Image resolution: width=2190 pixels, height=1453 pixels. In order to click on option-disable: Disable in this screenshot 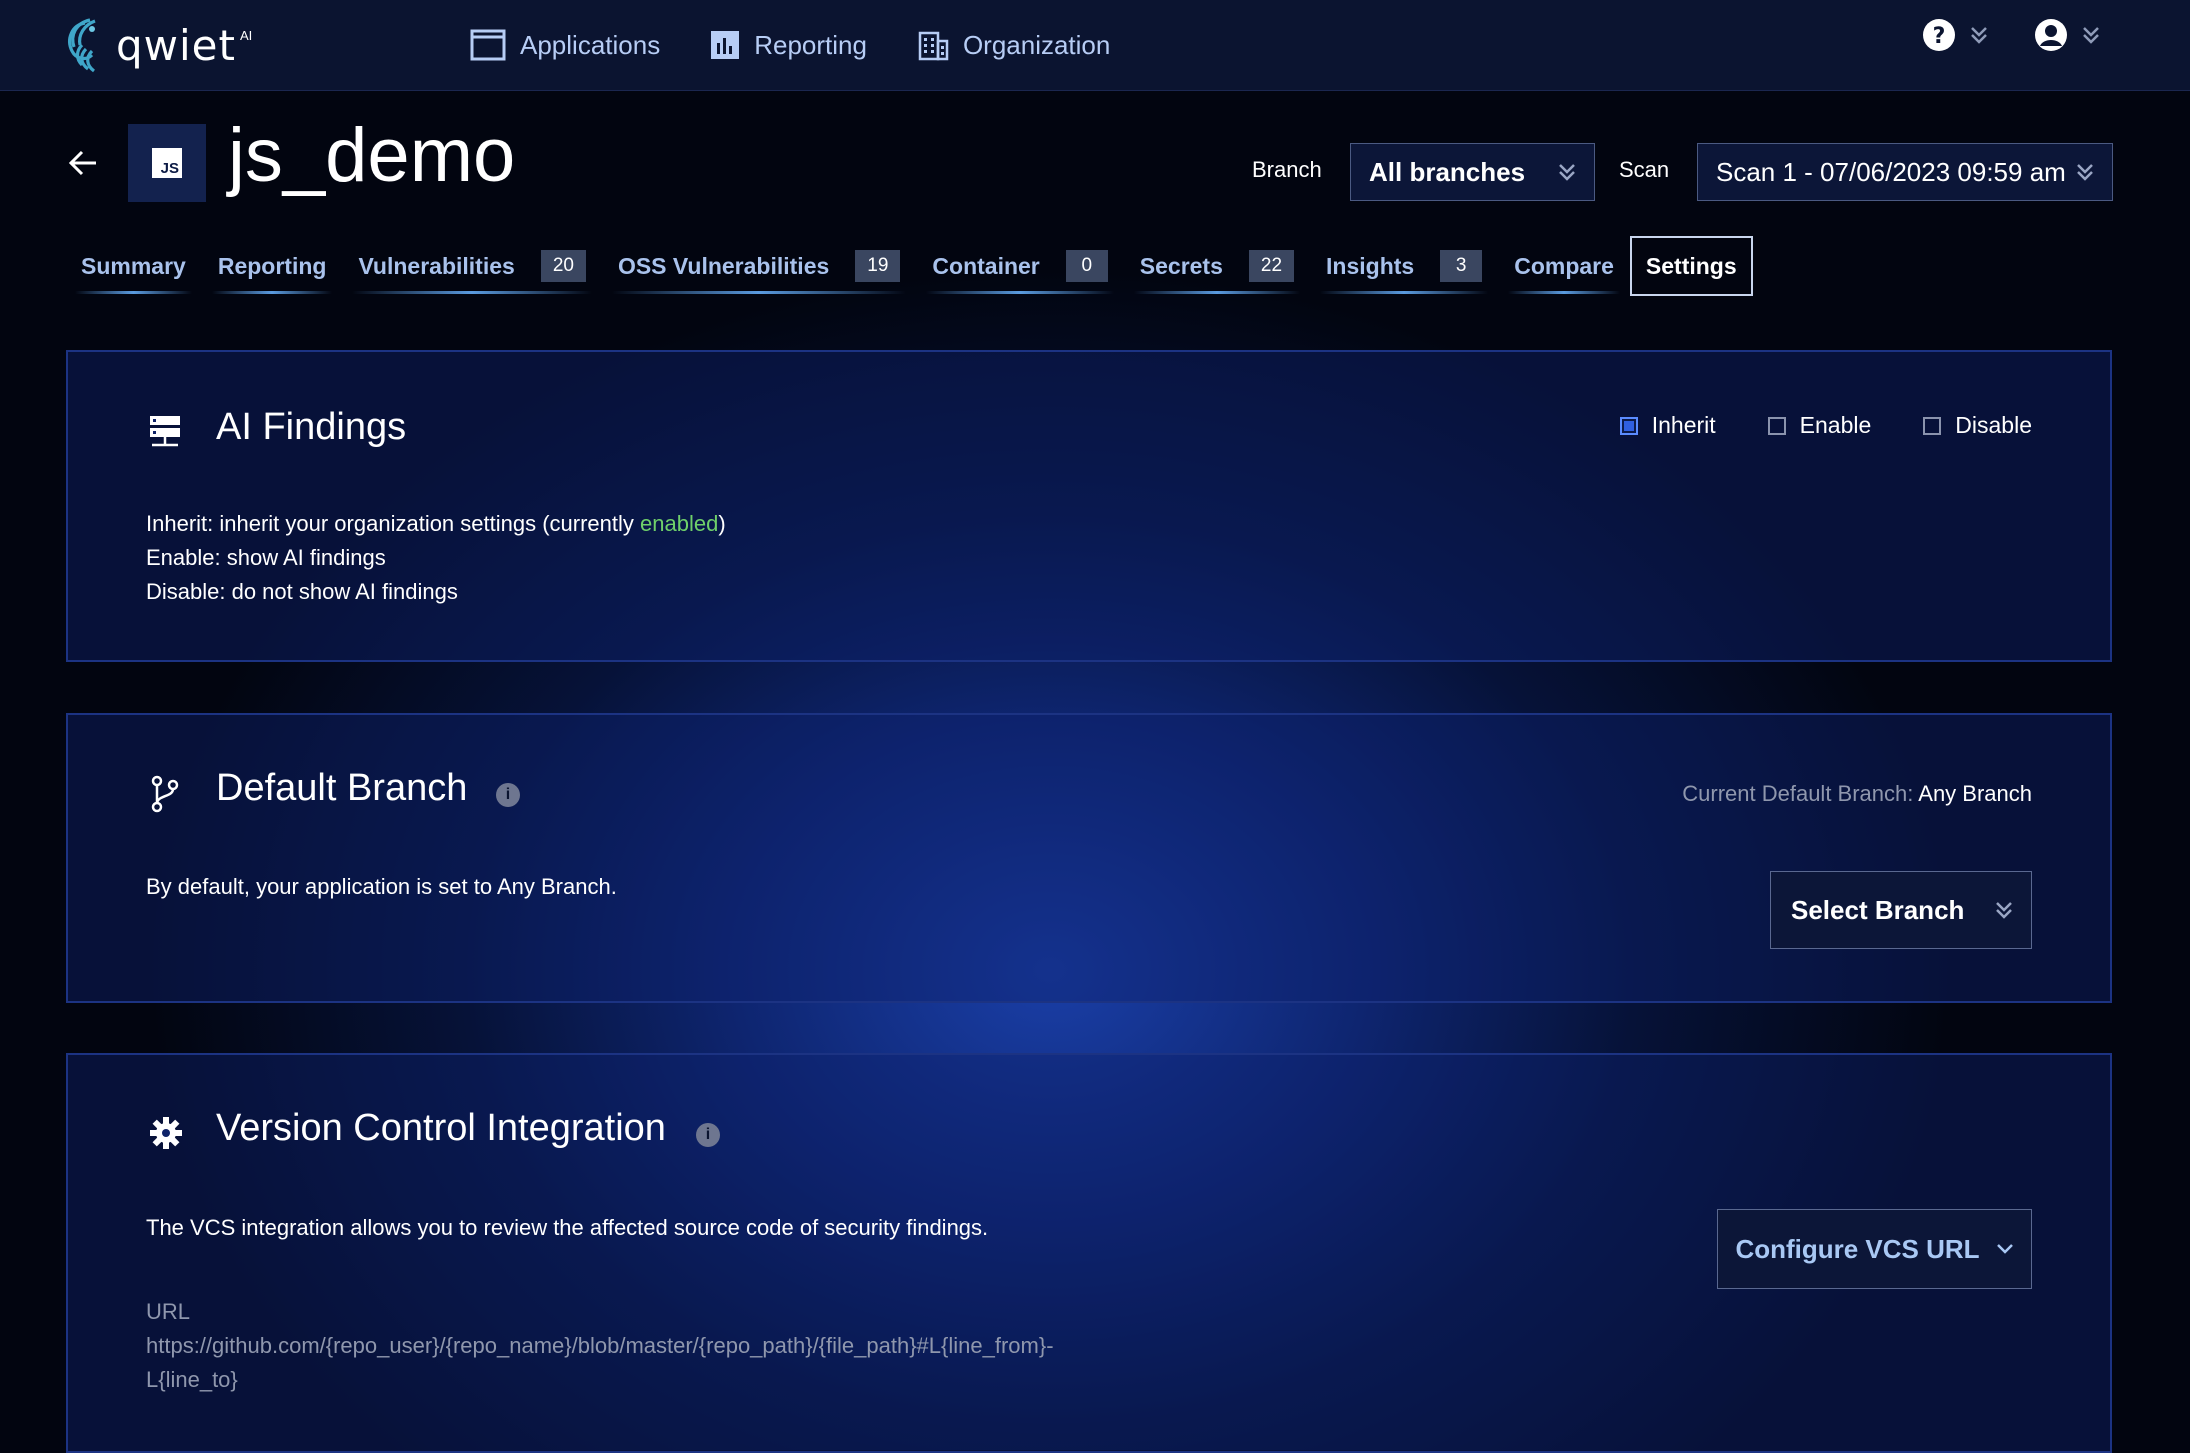, I will do `click(1977, 425)`.